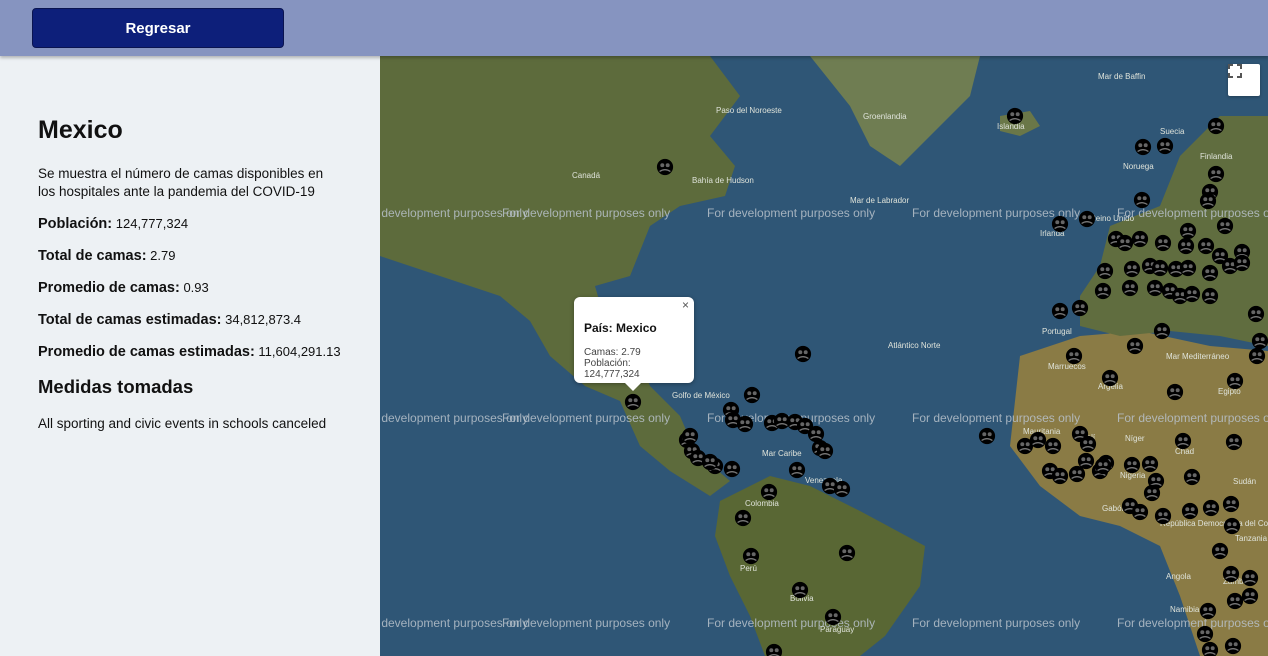 This screenshot has width=1268, height=656. Describe the element at coordinates (782, 453) in the screenshot. I see `label-mar-caribe: Mar Caribe` at that location.